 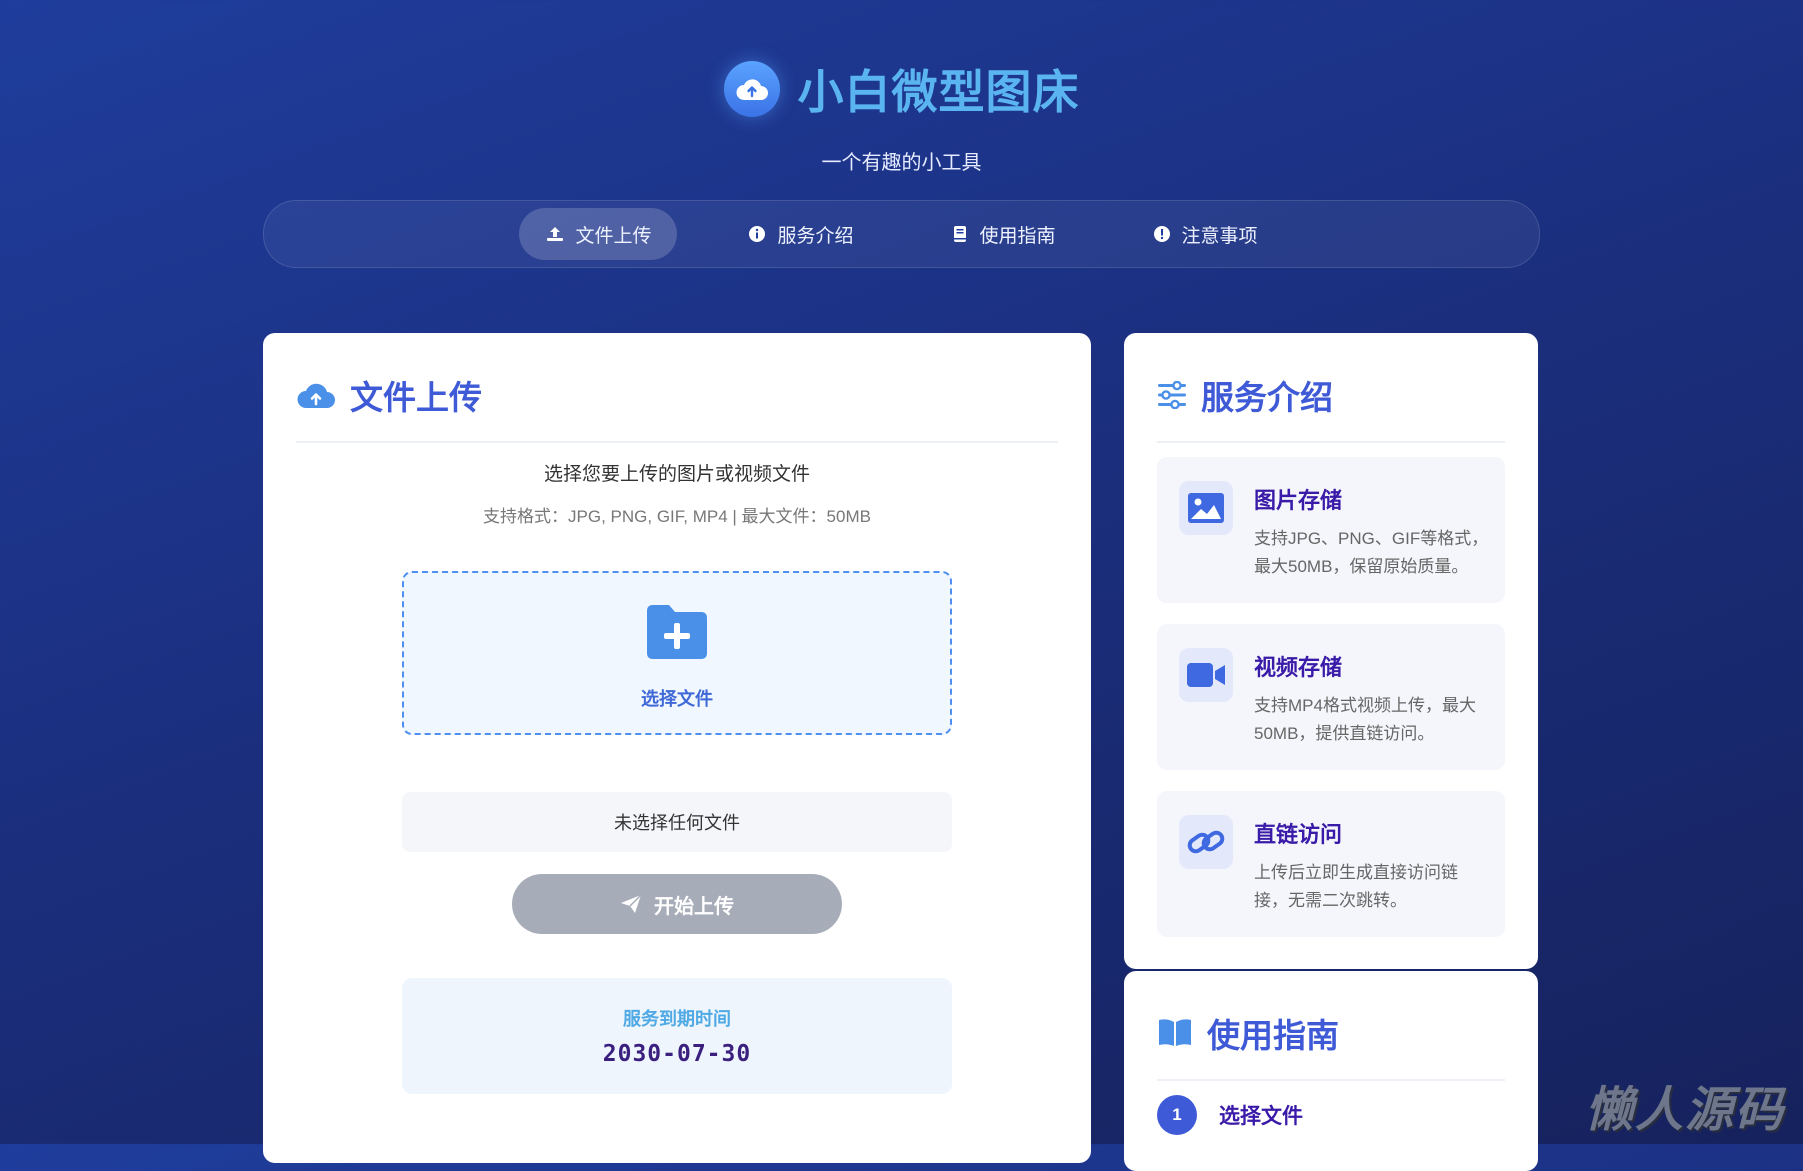 I want to click on feature-image-storage: 图片存储 支持JPG、PNG、GIF等格式，最大50MB，保留原始质量。, so click(x=1331, y=530).